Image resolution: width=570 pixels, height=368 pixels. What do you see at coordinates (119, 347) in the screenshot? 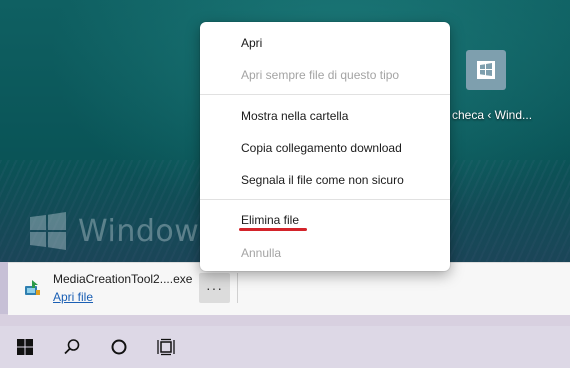
I see `cortana-circle-icon` at bounding box center [119, 347].